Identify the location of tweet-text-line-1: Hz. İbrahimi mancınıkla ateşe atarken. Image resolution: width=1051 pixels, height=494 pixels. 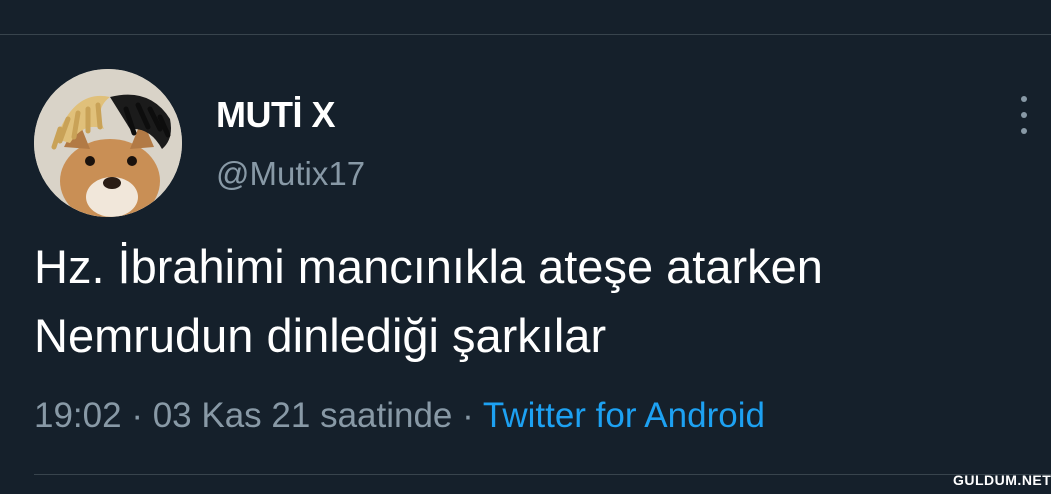
(428, 266).